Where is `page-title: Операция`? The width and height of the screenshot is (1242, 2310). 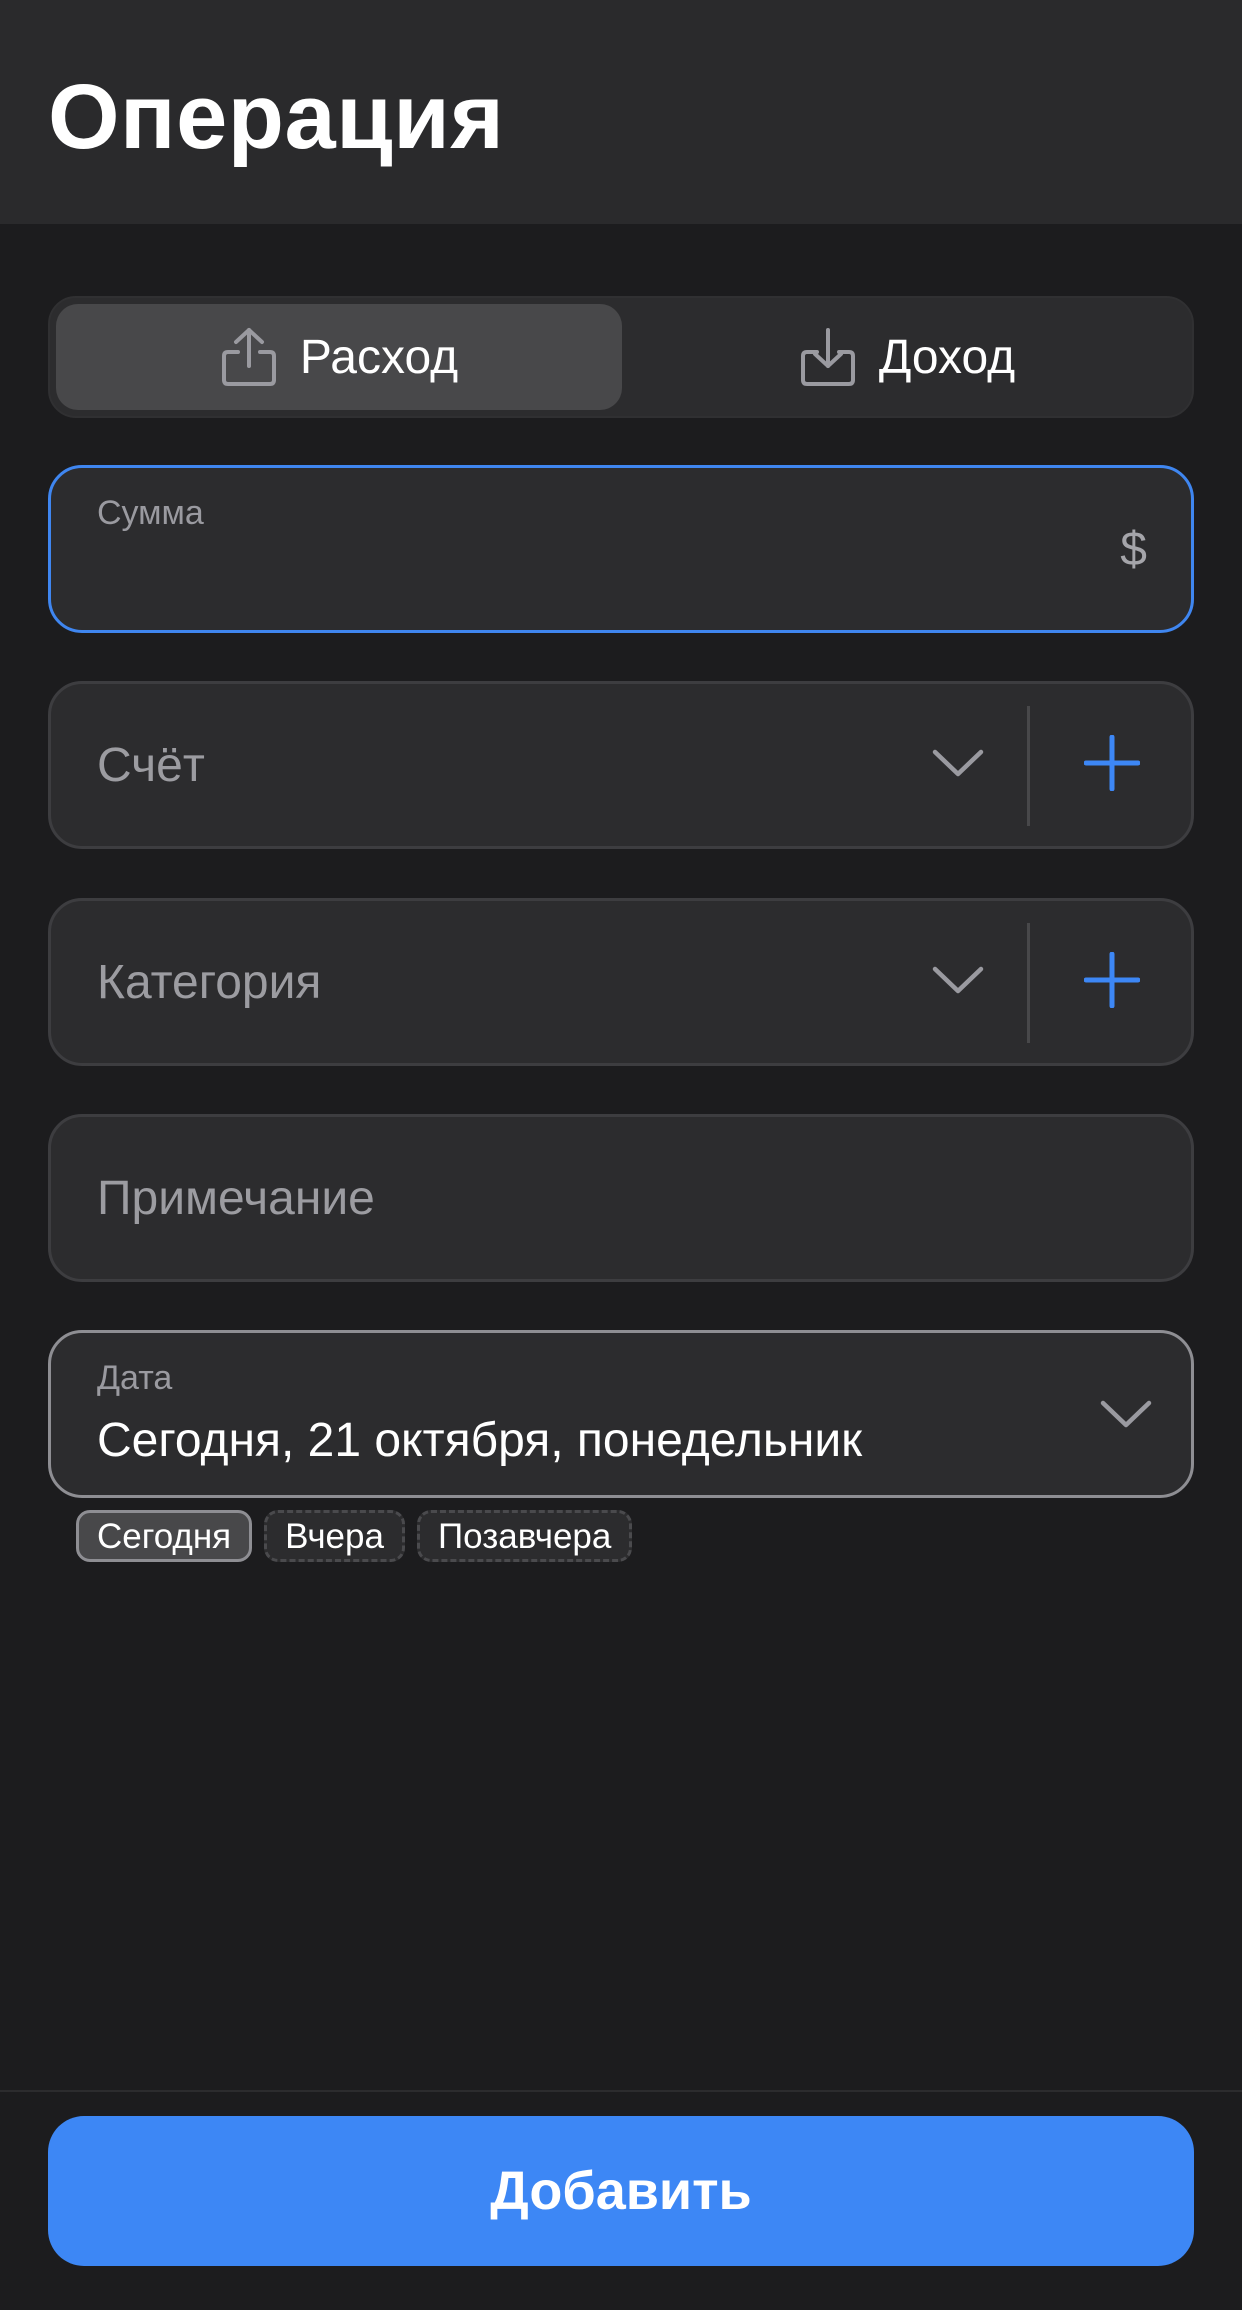
page-title: Операция is located at coordinates (276, 117).